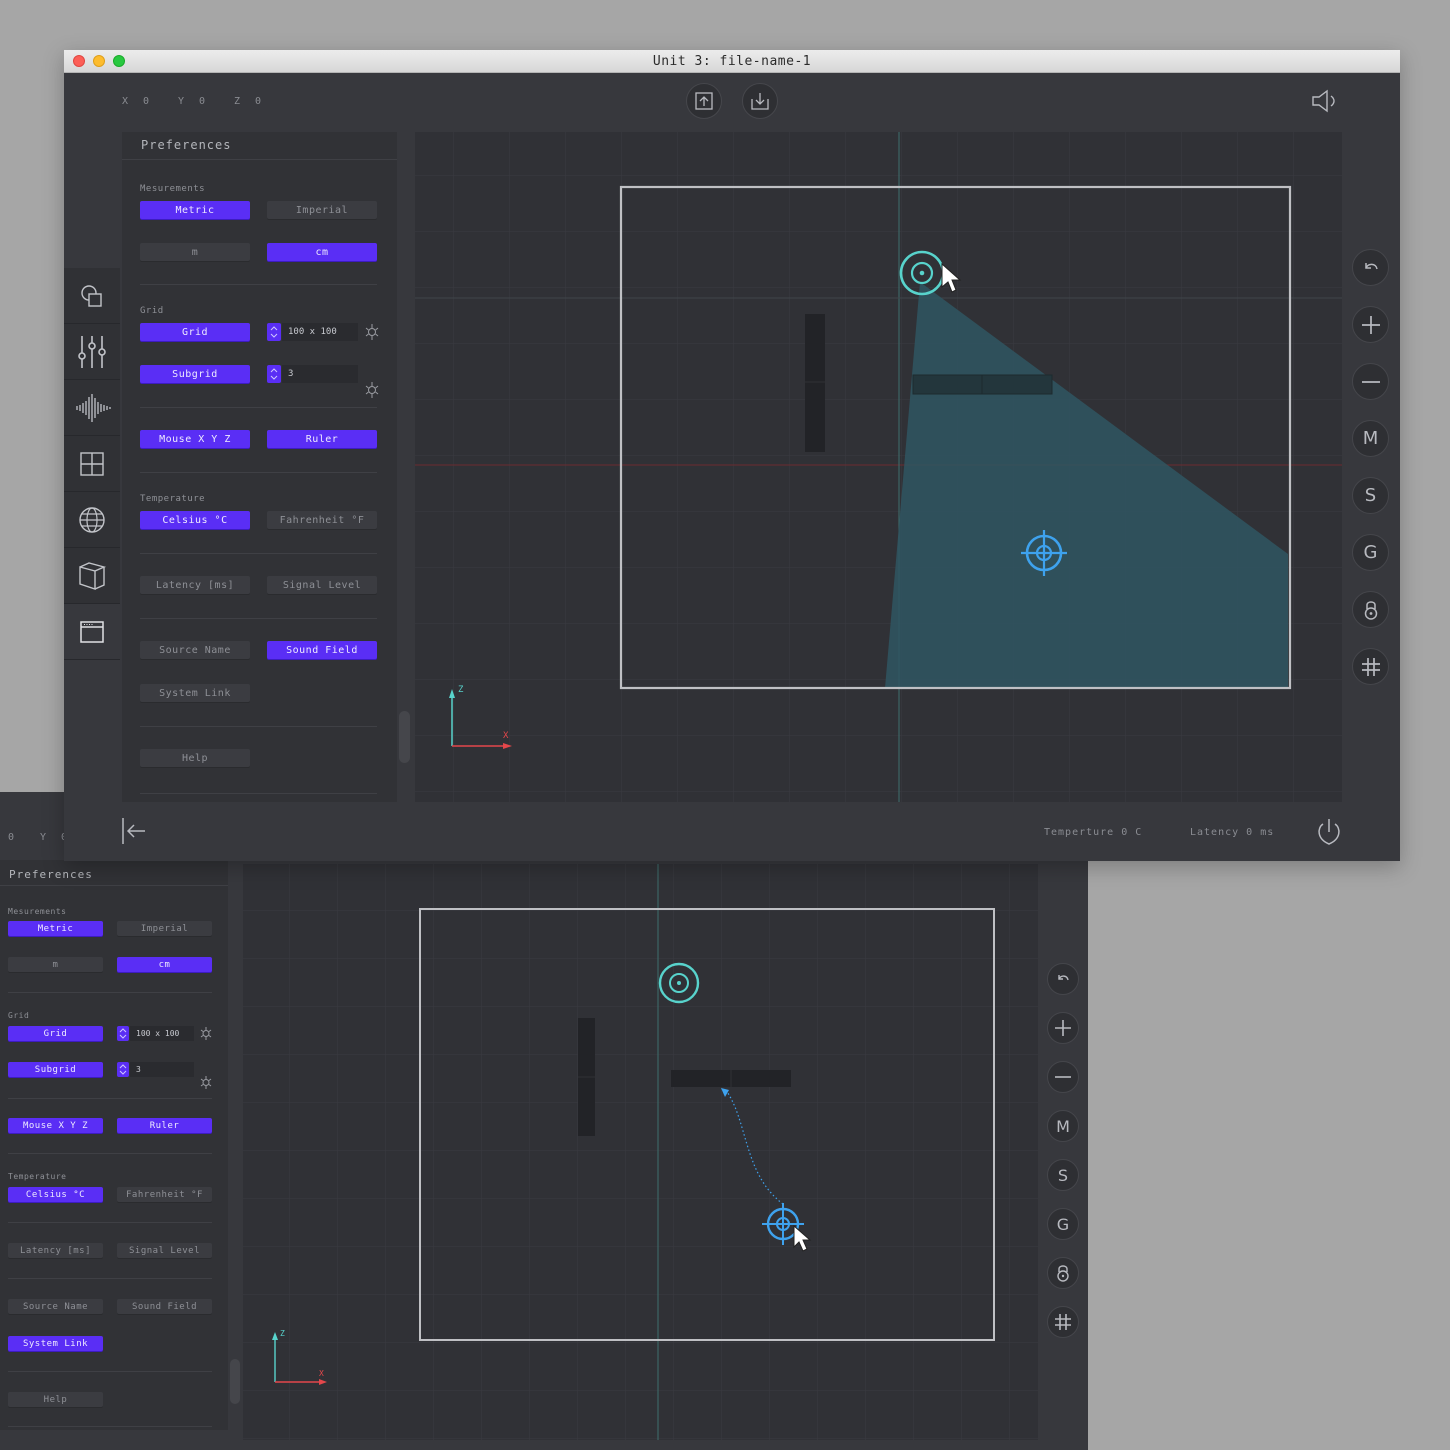 The width and height of the screenshot is (1450, 1450). Describe the element at coordinates (19, 1015) in the screenshot. I see `grid-label: Grid` at that location.